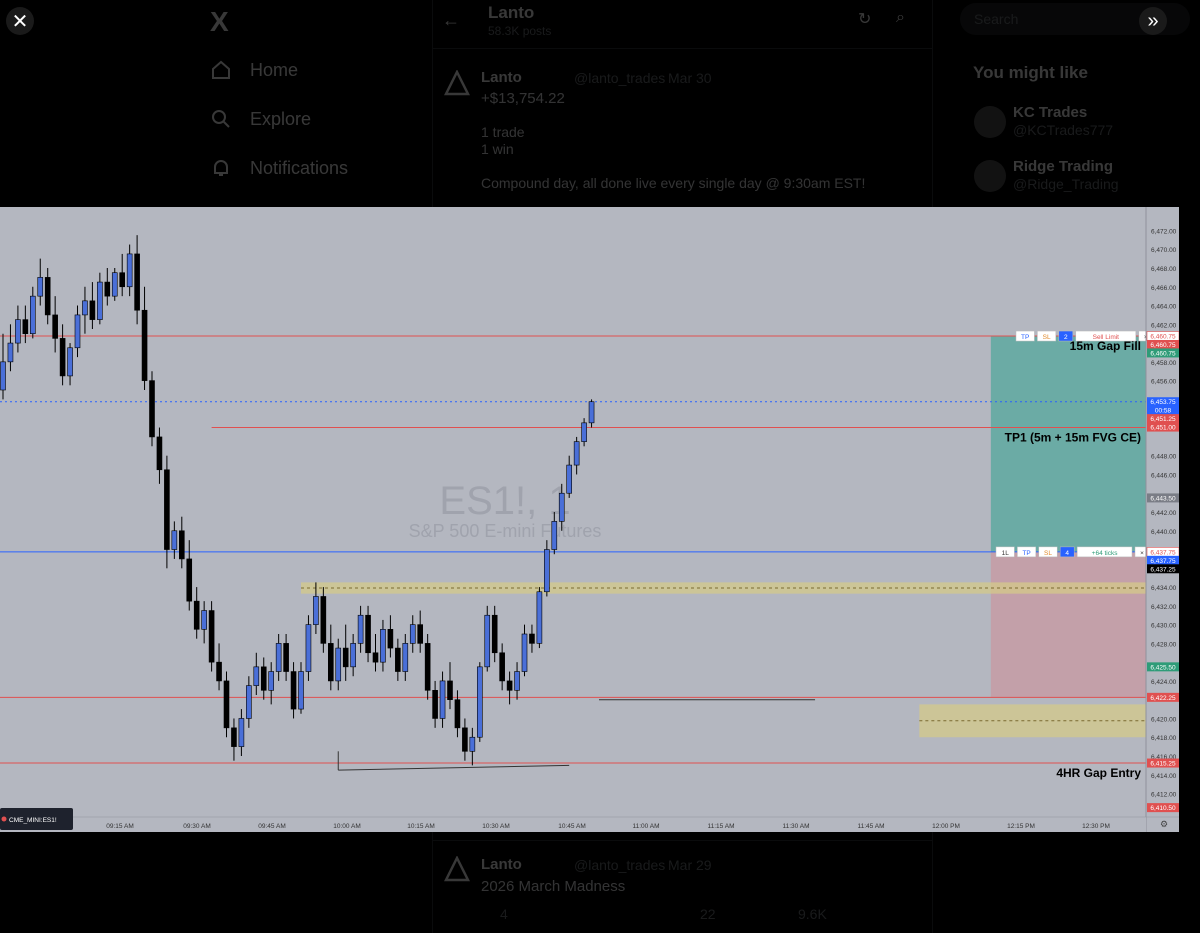  What do you see at coordinates (1164, 824) in the screenshot?
I see `settings-icon: ⚙` at bounding box center [1164, 824].